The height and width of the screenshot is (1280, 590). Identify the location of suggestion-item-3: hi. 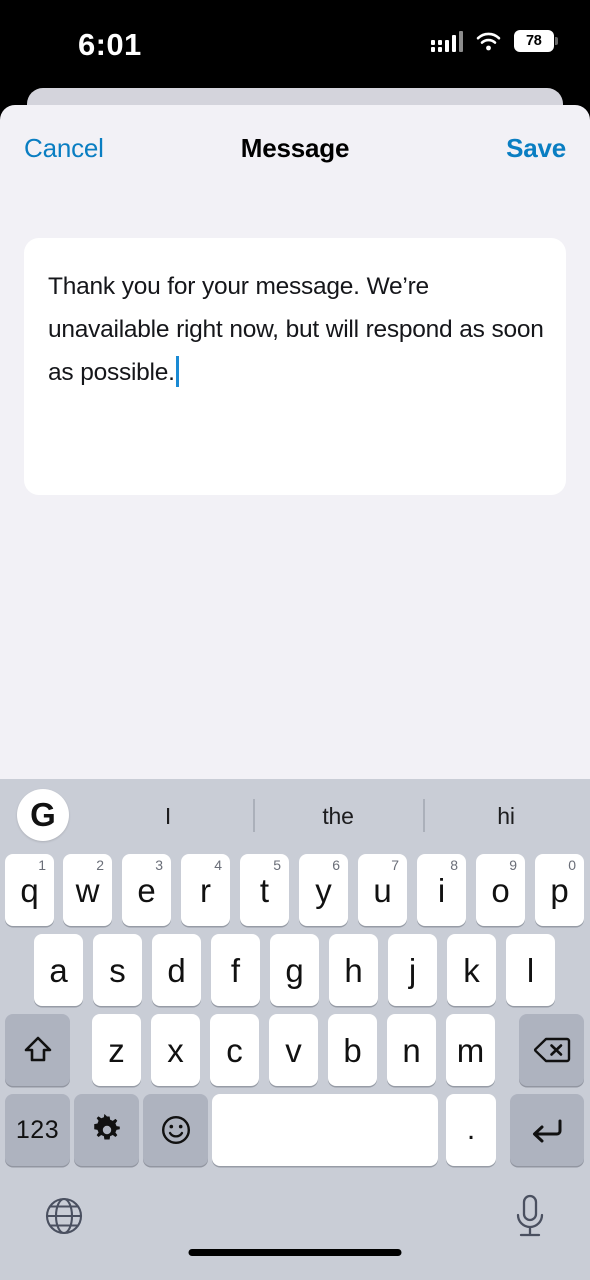
(506, 816).